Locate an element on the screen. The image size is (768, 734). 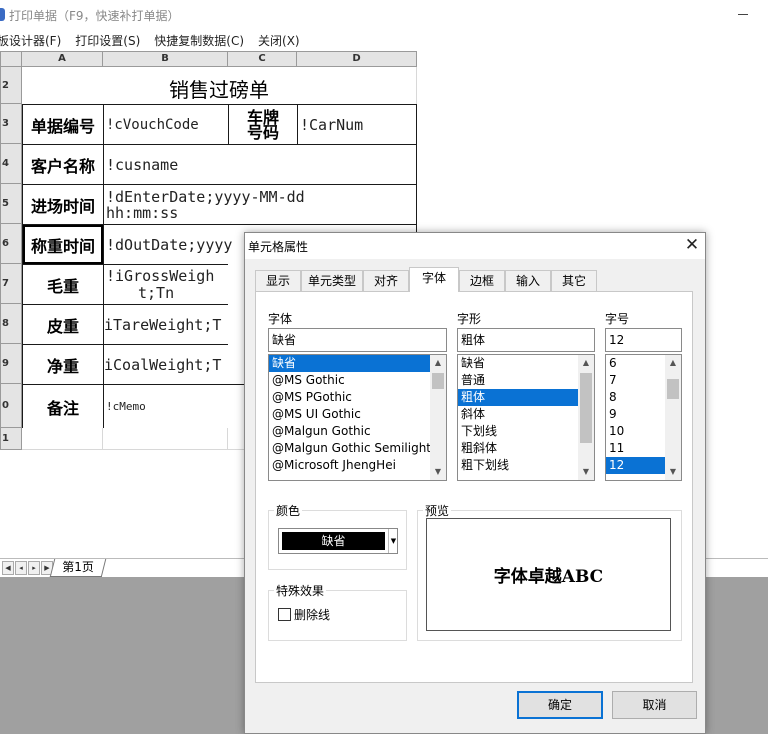
font-style-list: 缺省 普通 粗体 斜体 下划线 粗斜体 粗下划线 ▲ ▼ is located at coordinates (526, 417).